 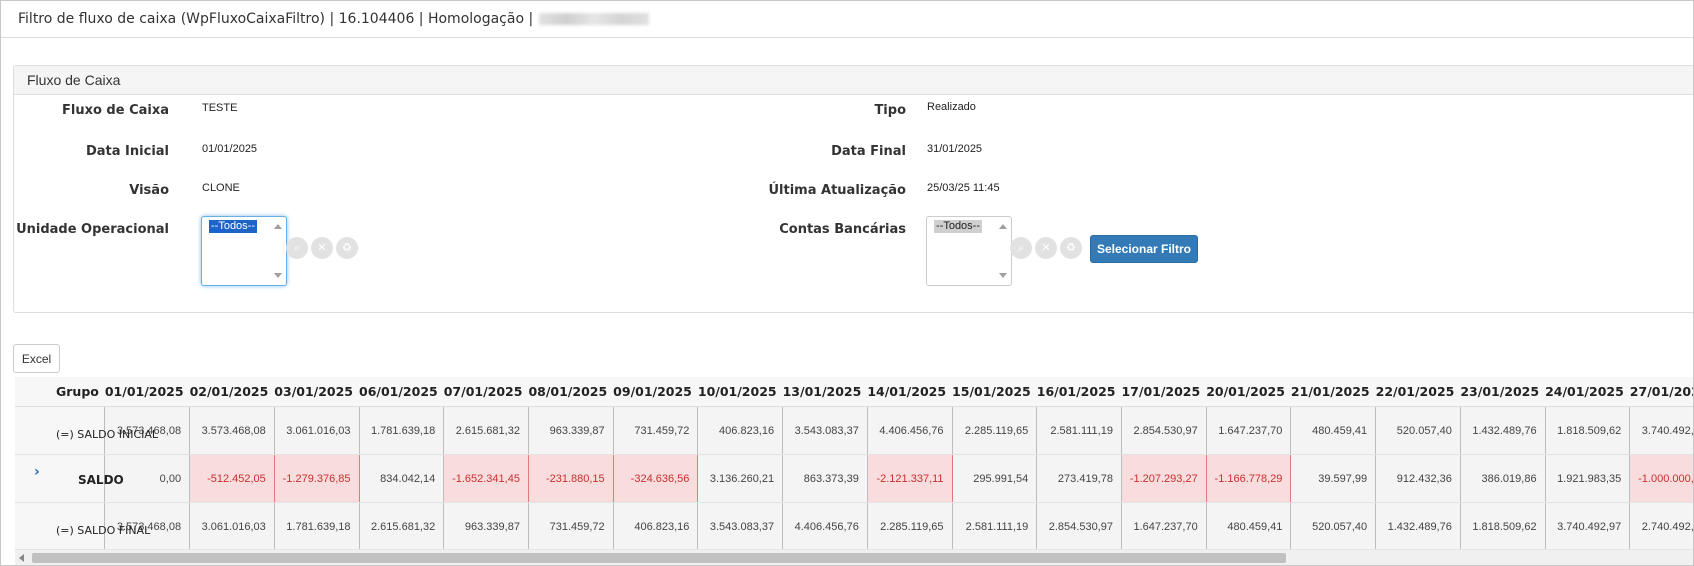 I want to click on data-final-value: 31/01/2025, so click(x=955, y=149).